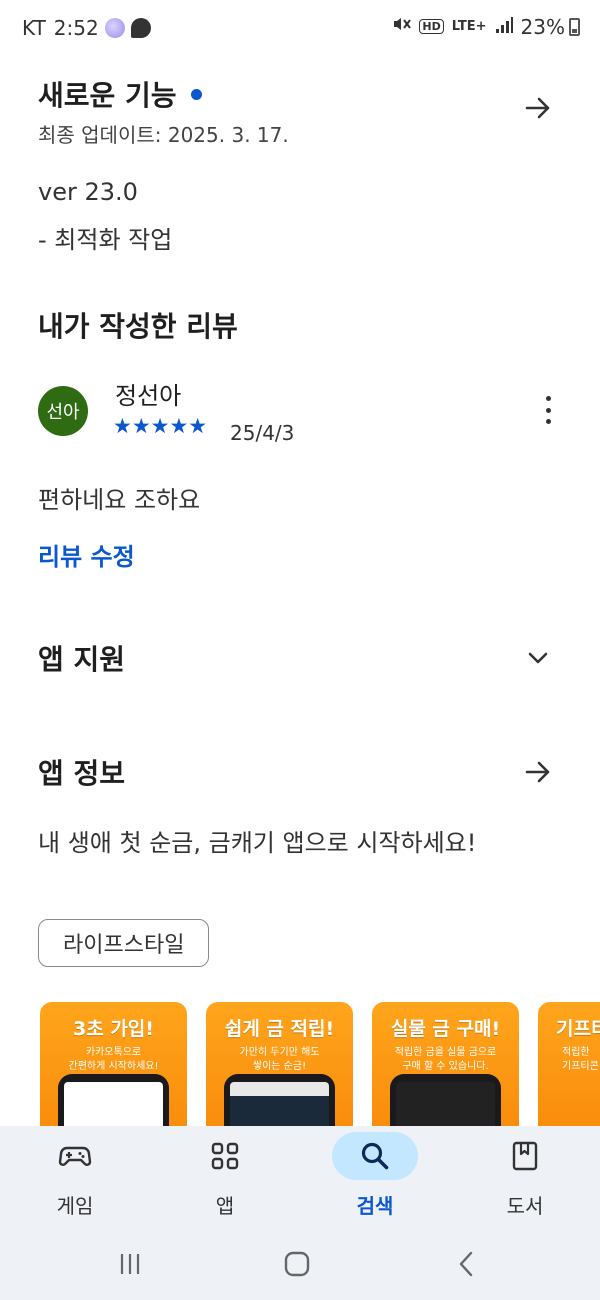 Image resolution: width=600 pixels, height=1300 pixels. What do you see at coordinates (105, 240) in the screenshot?
I see `release-note-text: - 최적화 작업` at bounding box center [105, 240].